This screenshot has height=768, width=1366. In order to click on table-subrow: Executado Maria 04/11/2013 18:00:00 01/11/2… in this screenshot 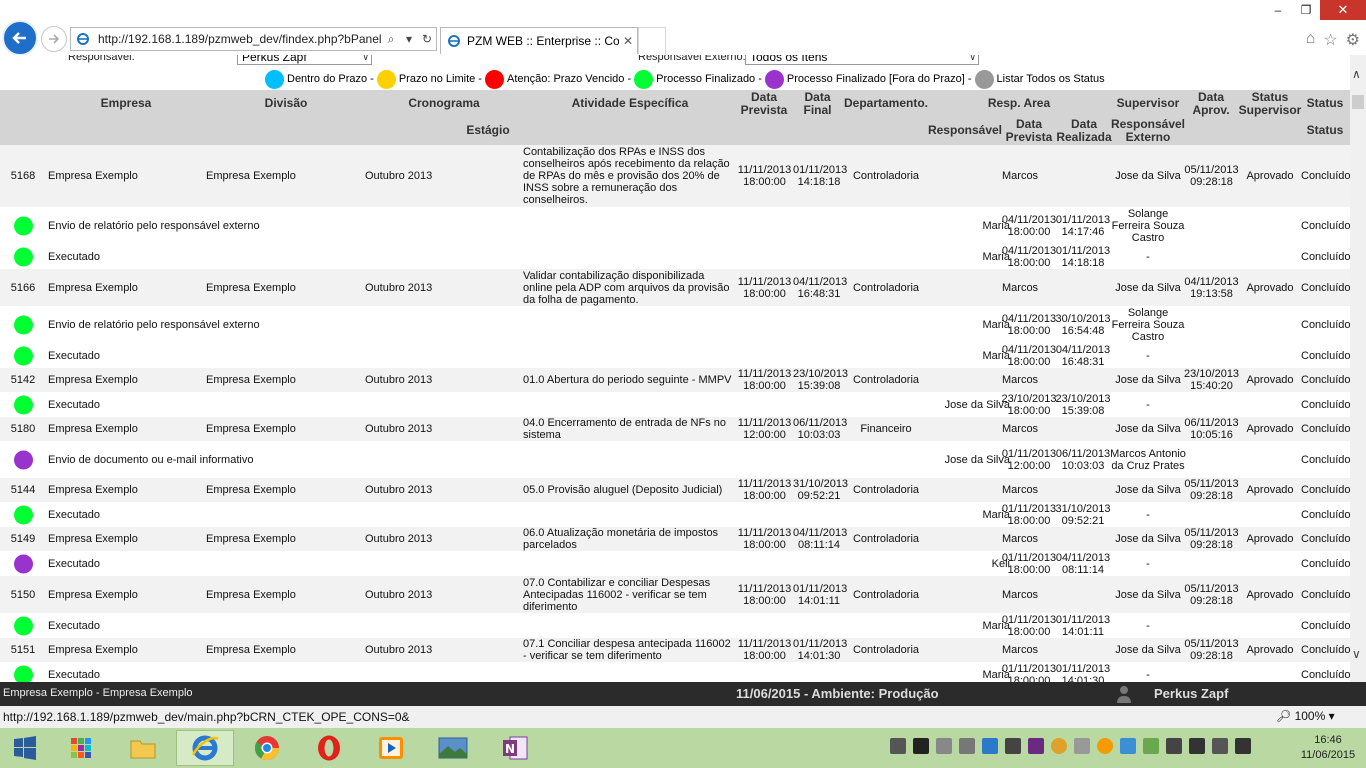, I will do `click(675, 256)`.